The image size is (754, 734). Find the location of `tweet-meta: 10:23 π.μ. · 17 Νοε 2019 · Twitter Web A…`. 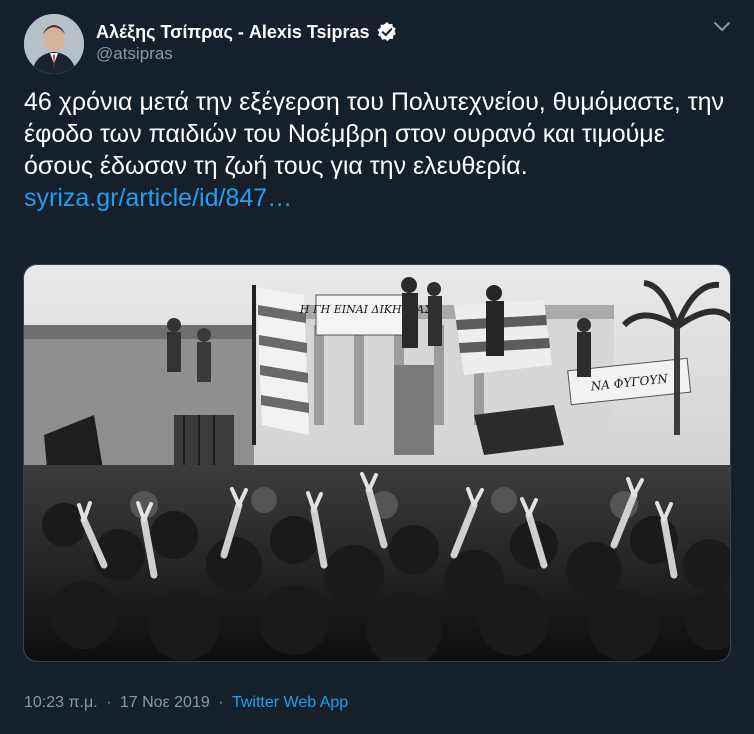

tweet-meta: 10:23 π.μ. · 17 Νοε 2019 · Twitter Web A… is located at coordinates (186, 703).